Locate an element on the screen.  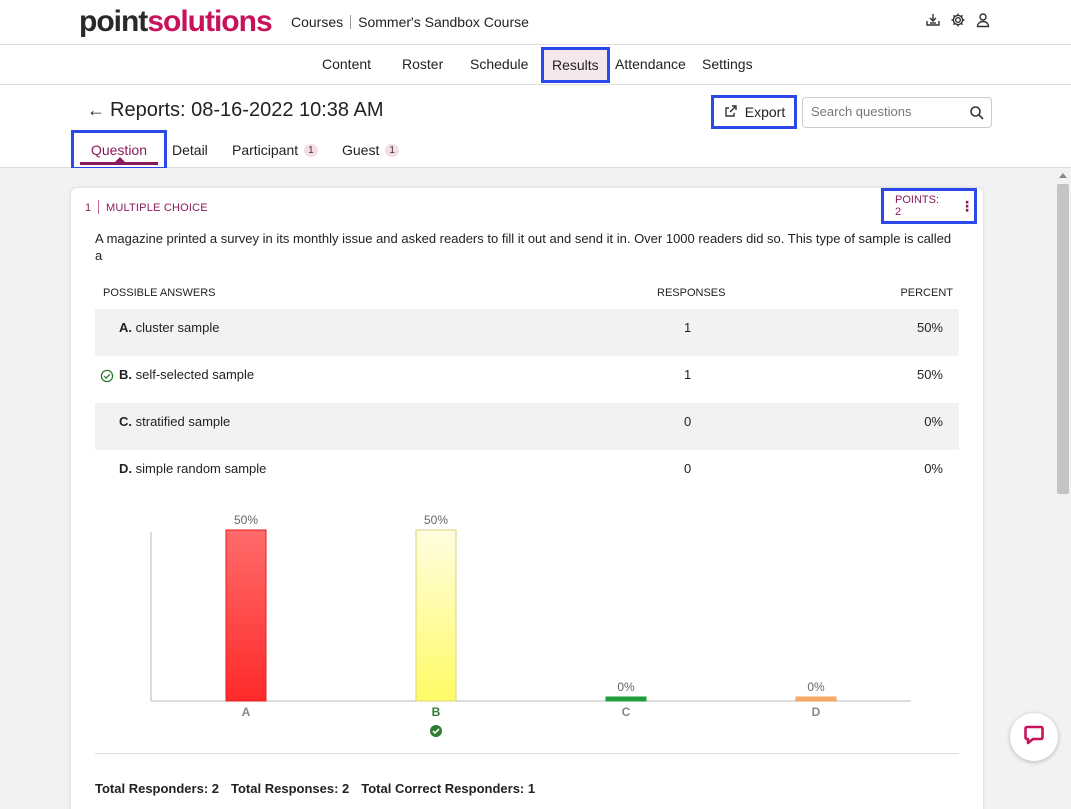
search-box is located at coordinates (897, 112).